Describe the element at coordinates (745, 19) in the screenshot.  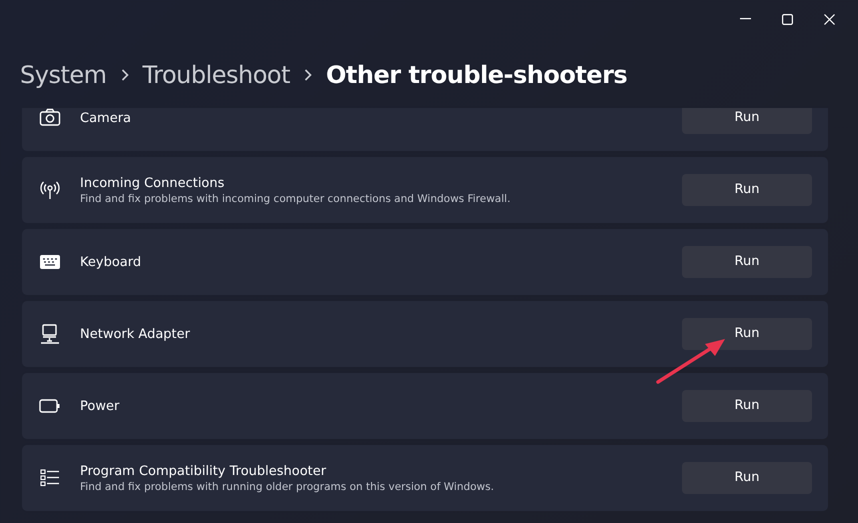
I see `minimize-icon` at that location.